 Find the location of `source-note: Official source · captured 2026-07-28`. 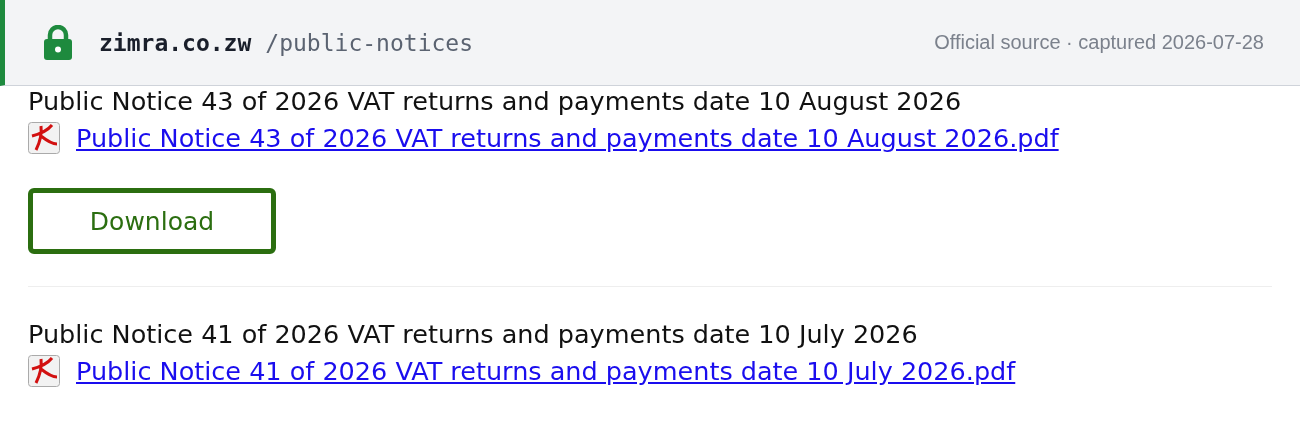

source-note: Official source · captured 2026-07-28 is located at coordinates (1099, 42).